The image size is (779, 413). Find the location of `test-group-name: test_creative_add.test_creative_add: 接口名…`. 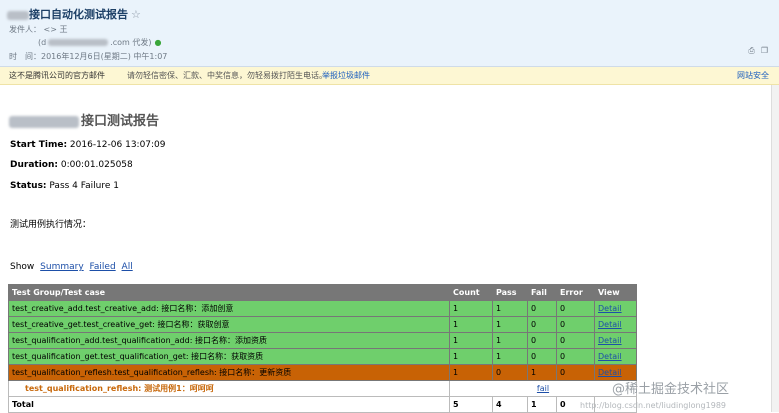

test-group-name: test_creative_add.test_creative_add: 接口名… is located at coordinates (229, 308).